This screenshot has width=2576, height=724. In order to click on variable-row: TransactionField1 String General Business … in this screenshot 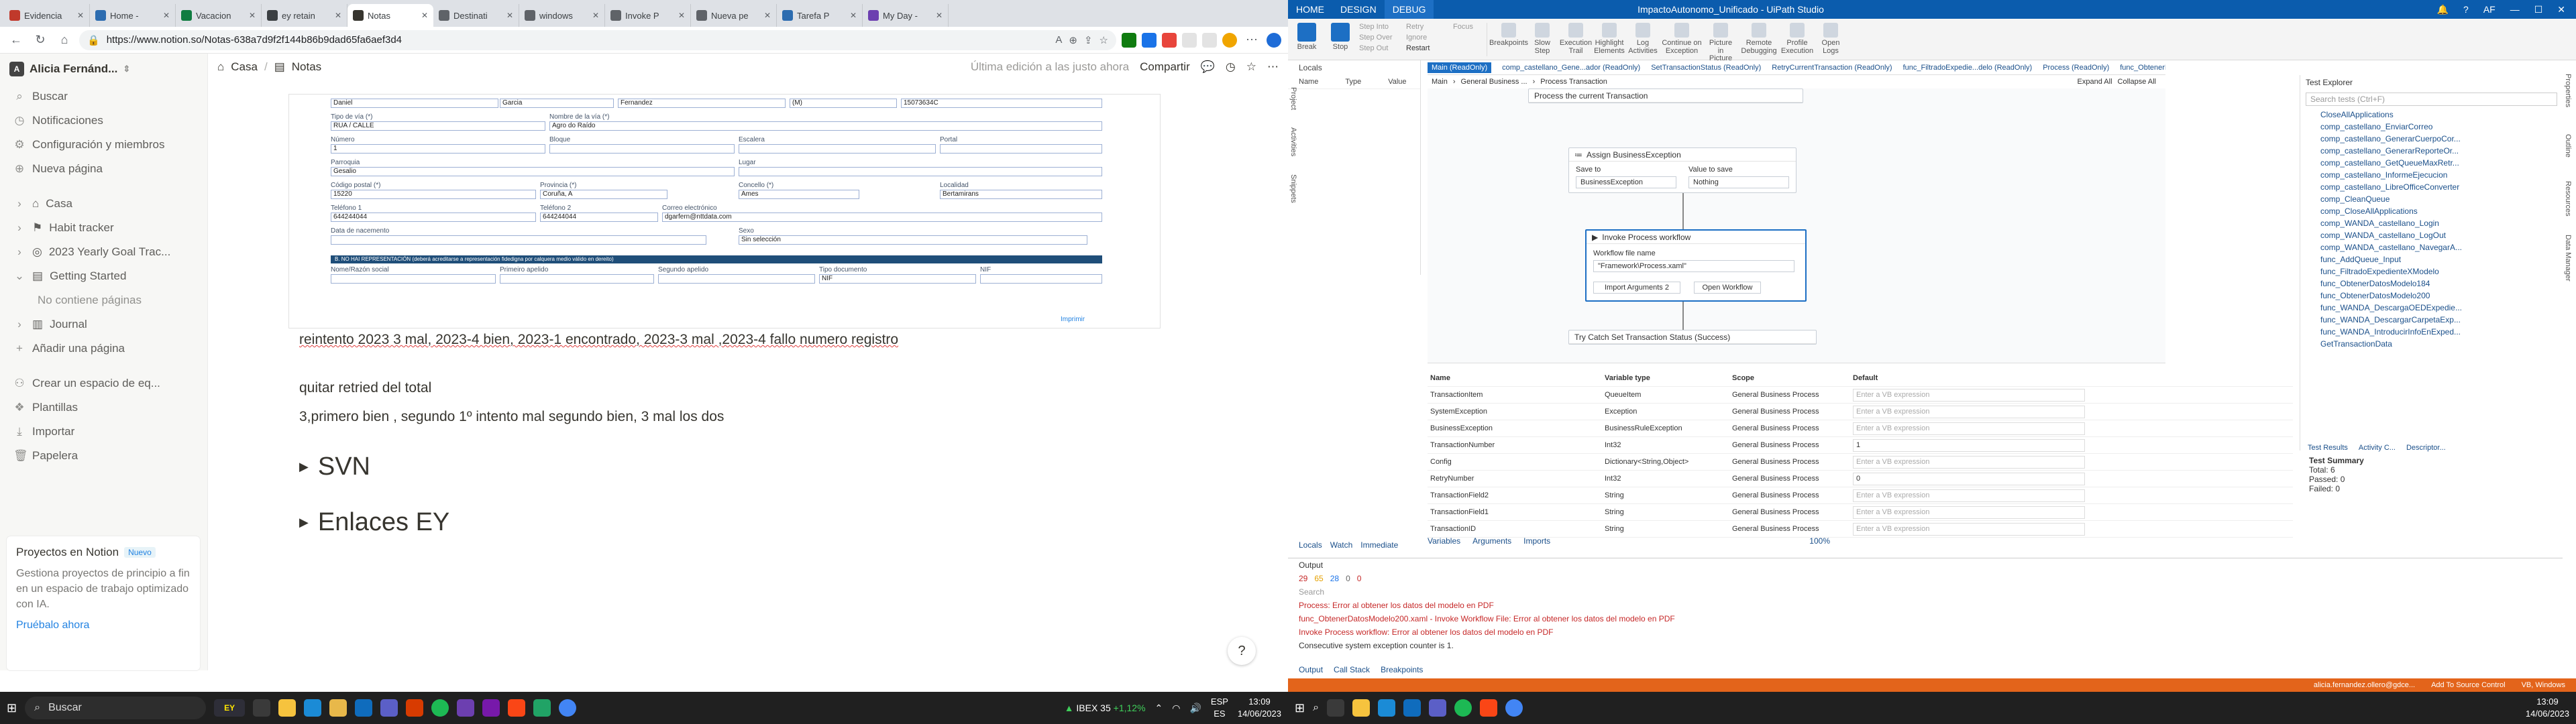, I will do `click(1860, 512)`.